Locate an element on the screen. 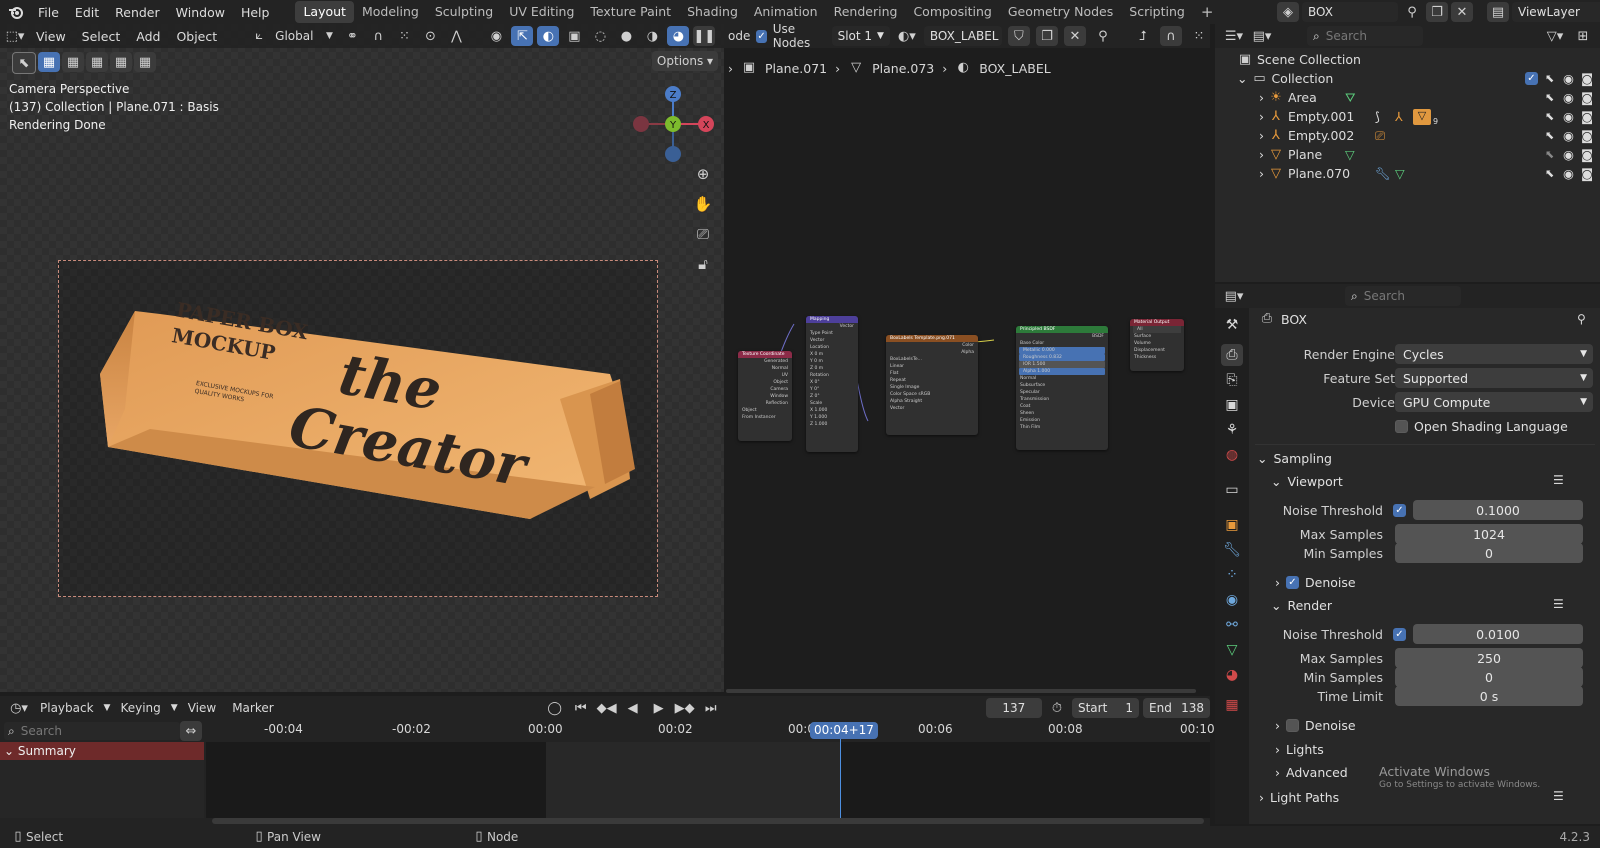 The width and height of the screenshot is (1600, 848). tab-rendering: Rendering is located at coordinates (866, 12).